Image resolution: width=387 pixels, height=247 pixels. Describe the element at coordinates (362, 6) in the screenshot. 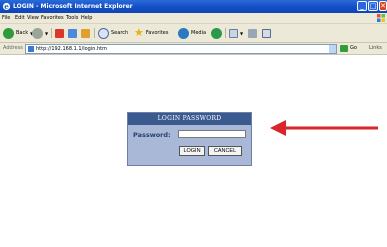

I see `minimize-button: _` at that location.